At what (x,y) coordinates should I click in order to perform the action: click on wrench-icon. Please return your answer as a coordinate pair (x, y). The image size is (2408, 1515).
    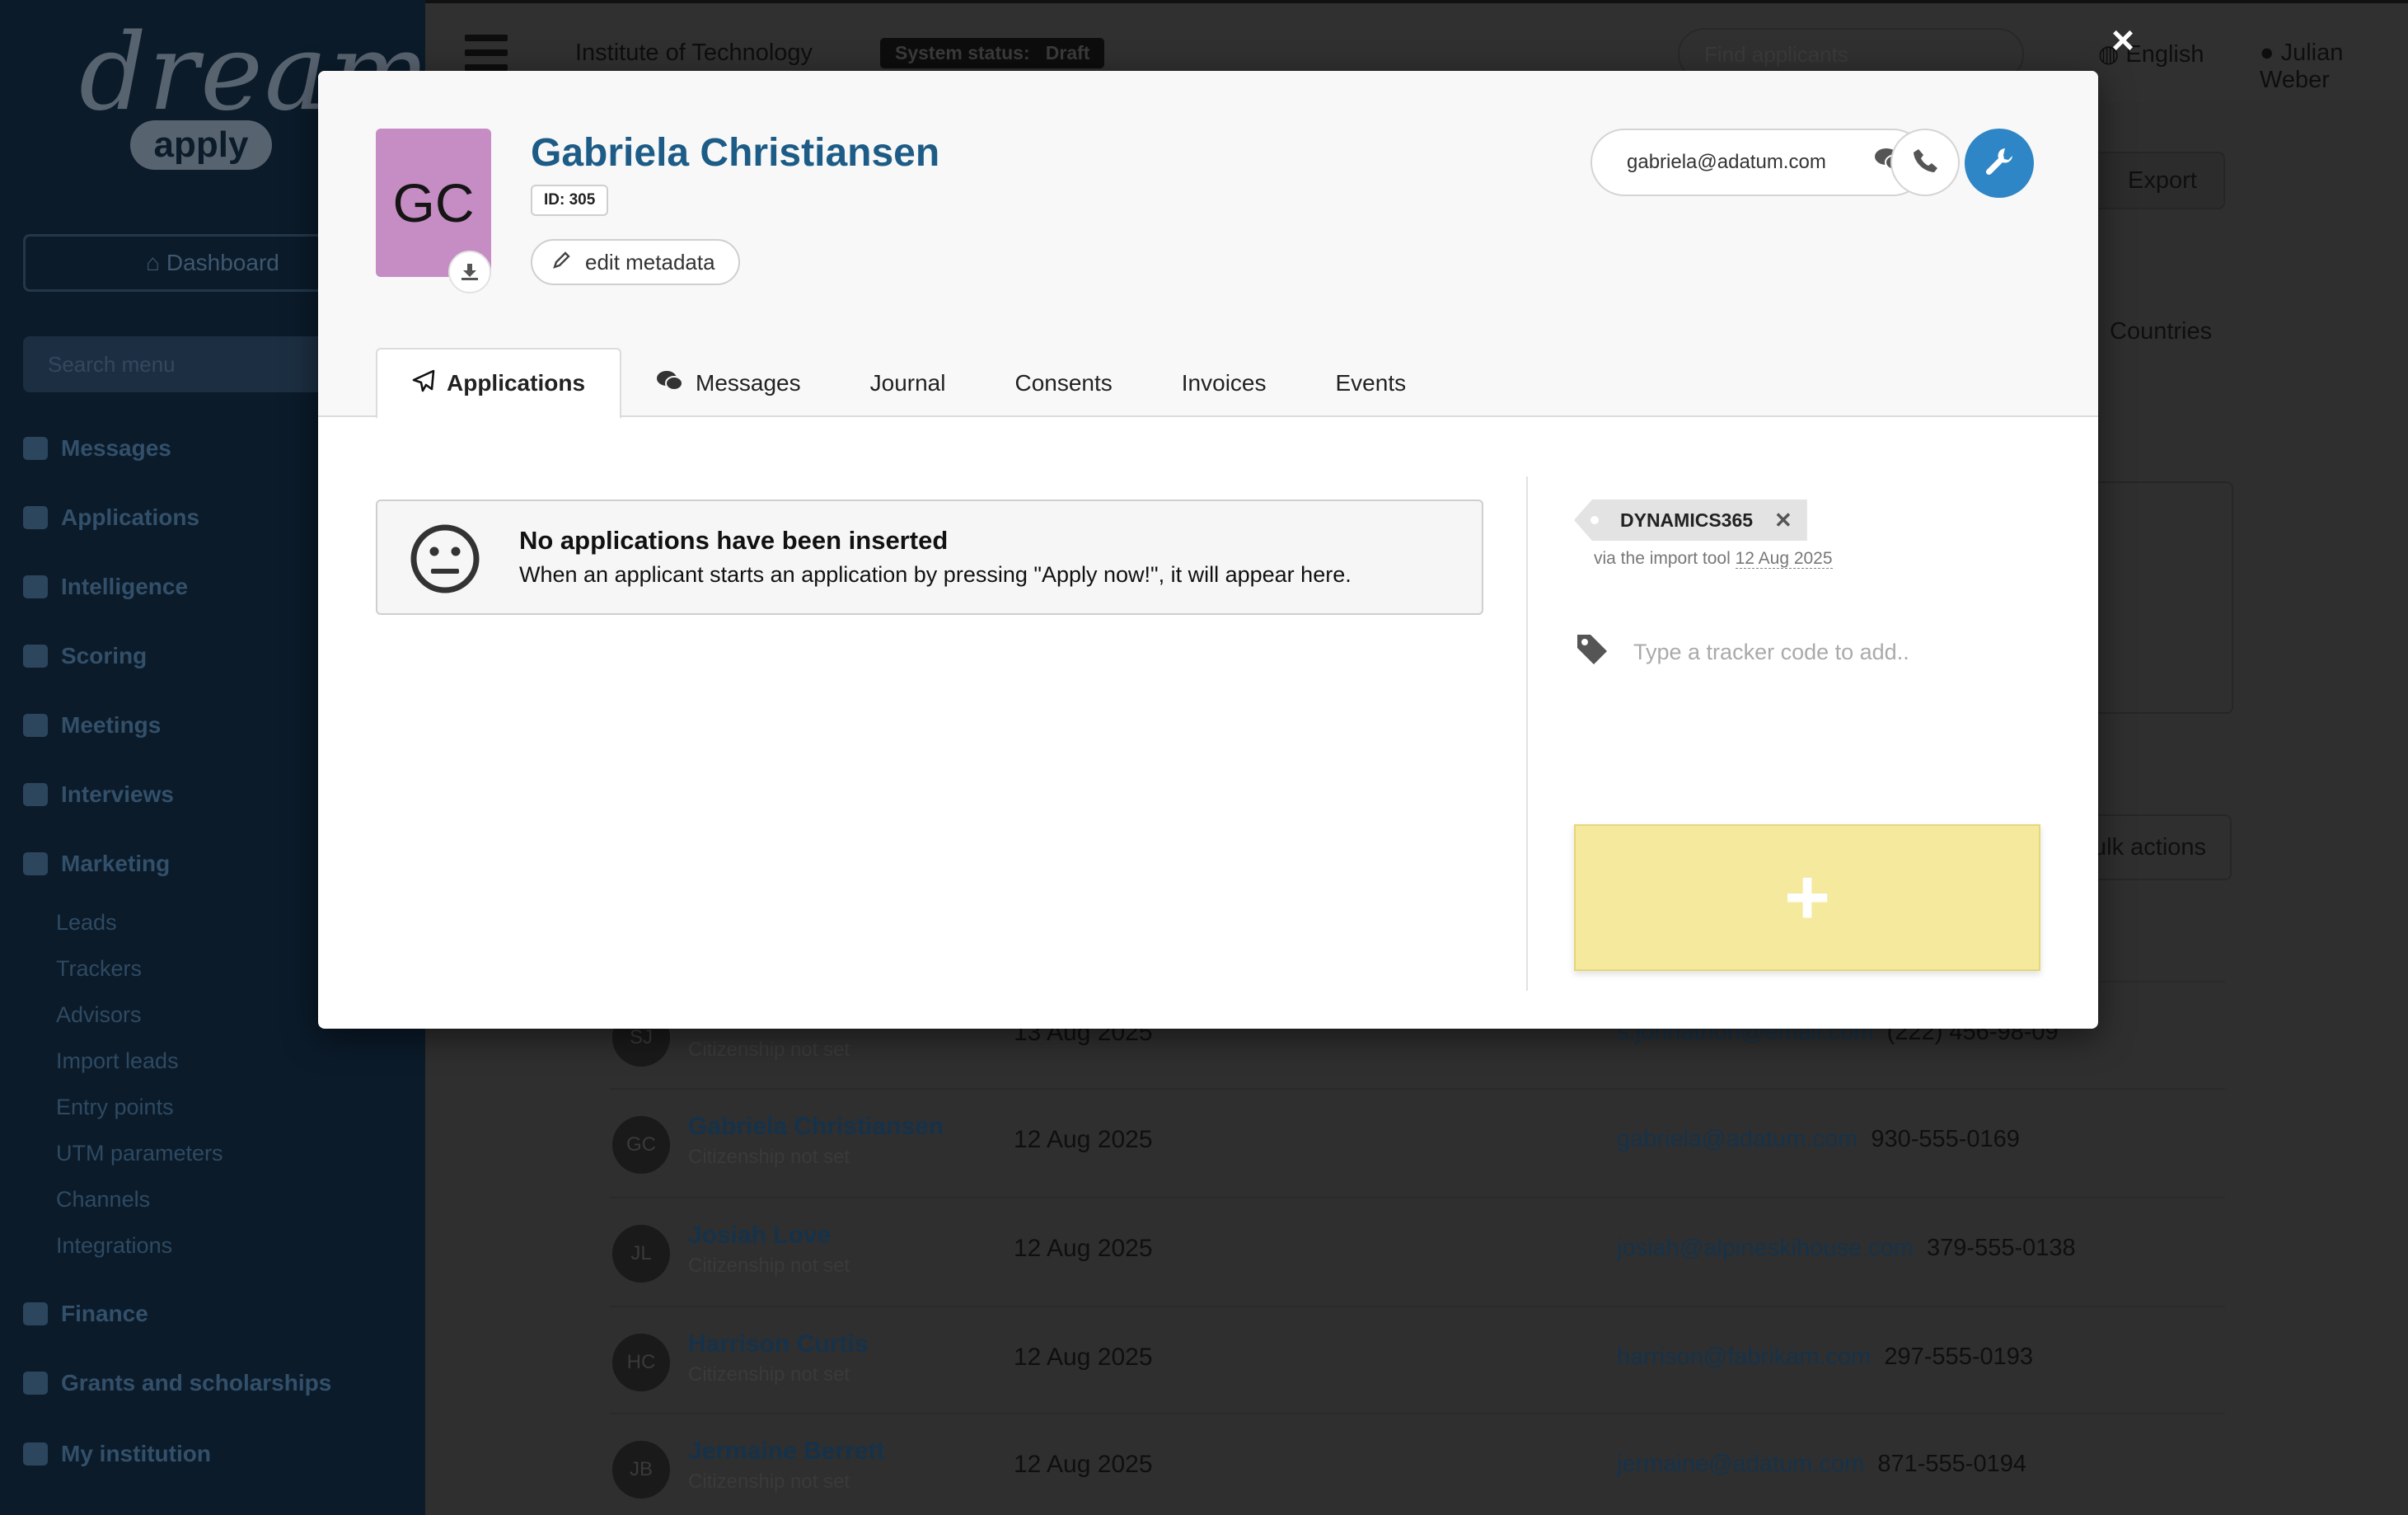
    Looking at the image, I should click on (2000, 163).